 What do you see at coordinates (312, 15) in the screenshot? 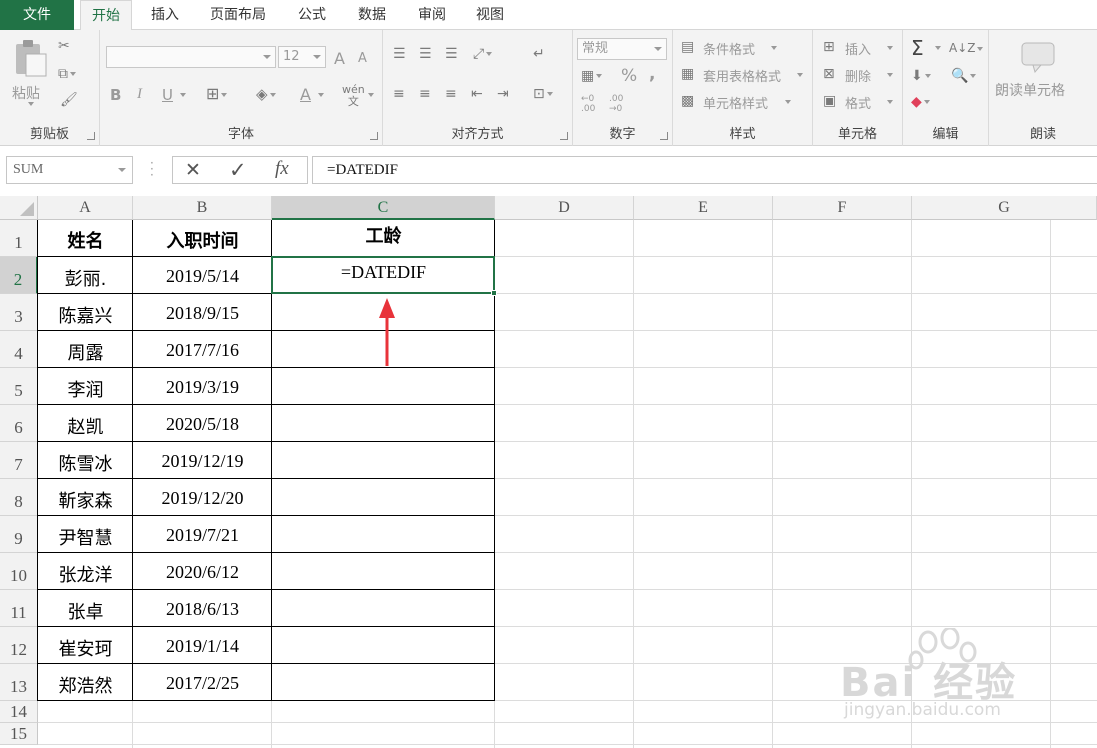
I see `tab-formulas: 公式` at bounding box center [312, 15].